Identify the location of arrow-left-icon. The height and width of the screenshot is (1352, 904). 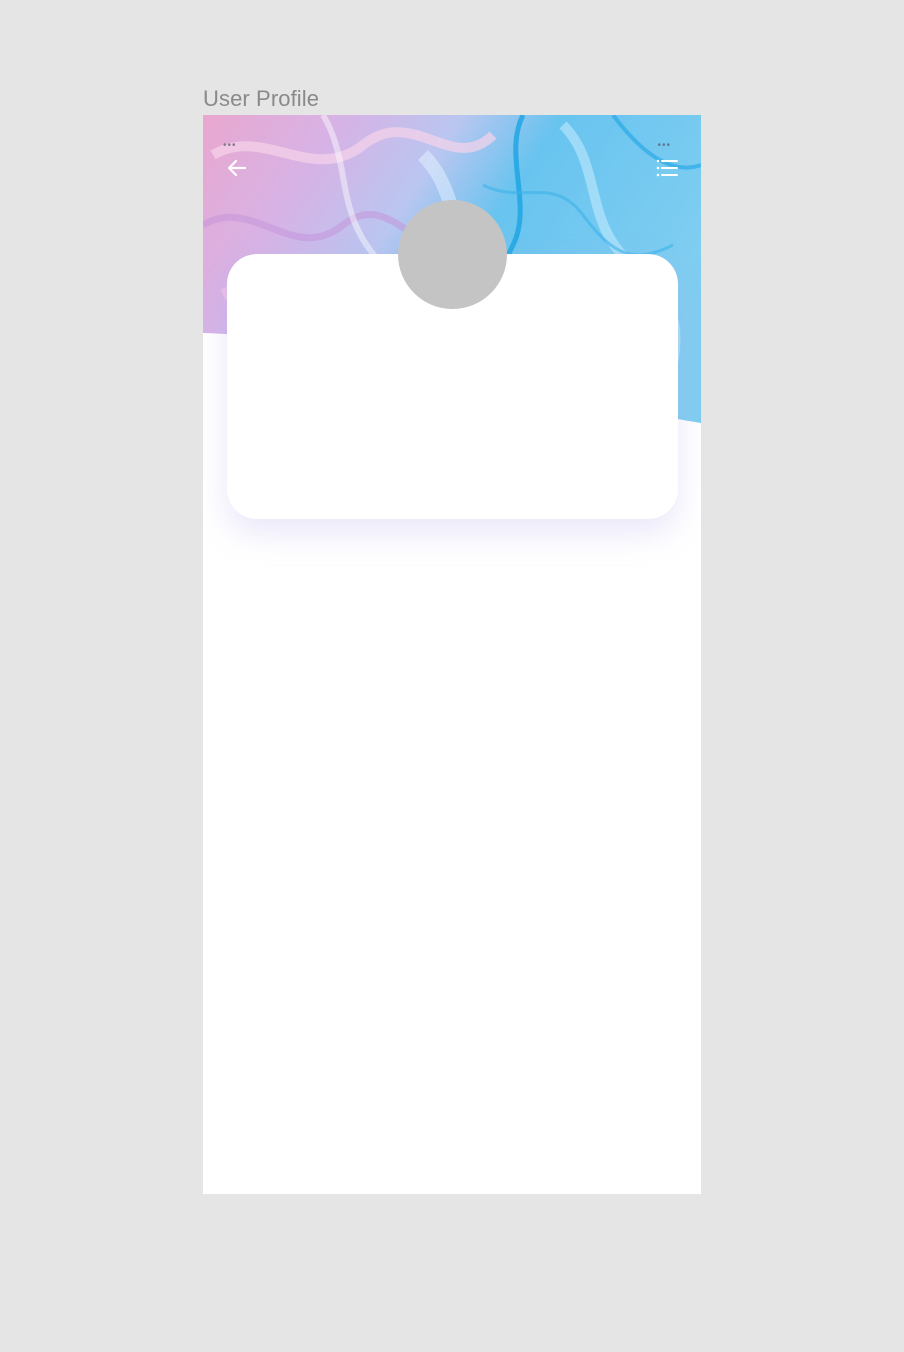
(237, 168).